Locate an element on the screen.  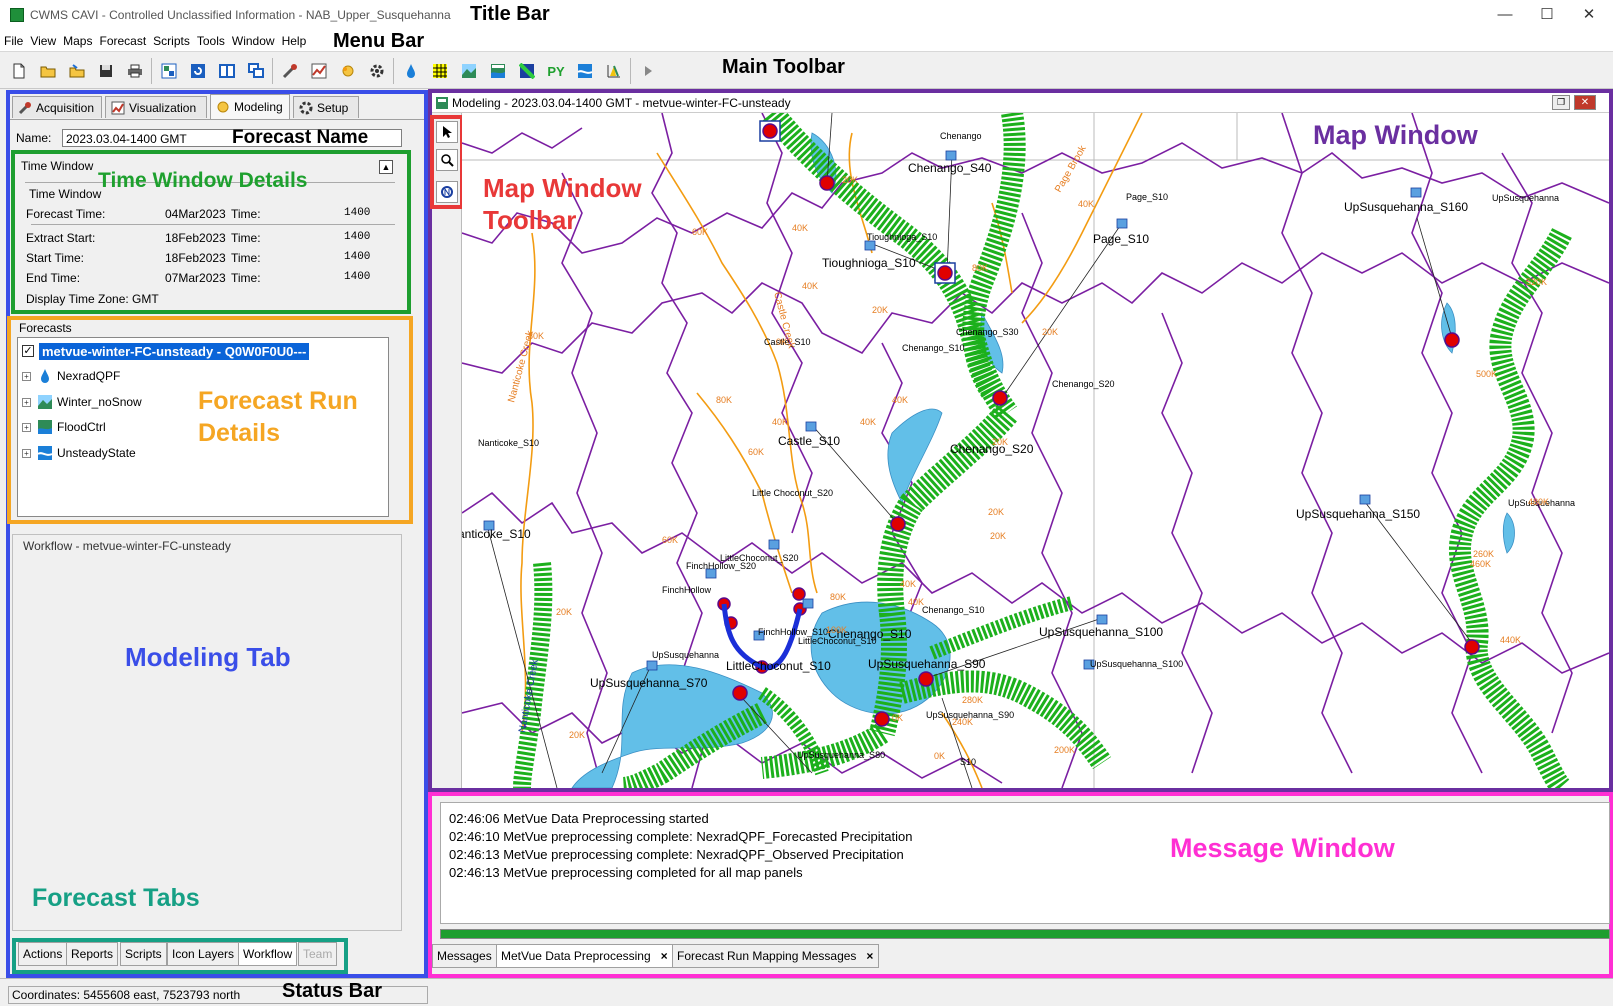
checkbox-icon: ✓ is located at coordinates (28, 351).